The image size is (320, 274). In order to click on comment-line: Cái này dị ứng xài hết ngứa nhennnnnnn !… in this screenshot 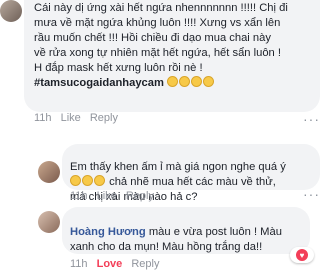, I will do `click(161, 8)`.